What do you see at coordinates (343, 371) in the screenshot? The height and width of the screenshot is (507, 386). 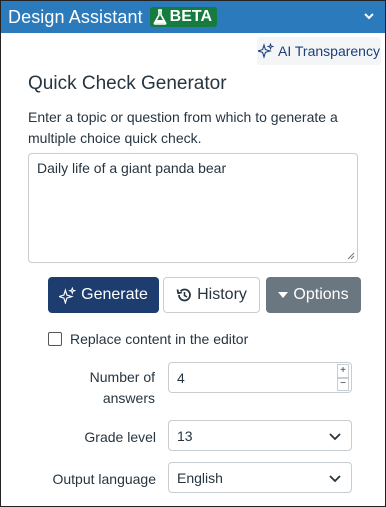 I see `increment-icon: +` at bounding box center [343, 371].